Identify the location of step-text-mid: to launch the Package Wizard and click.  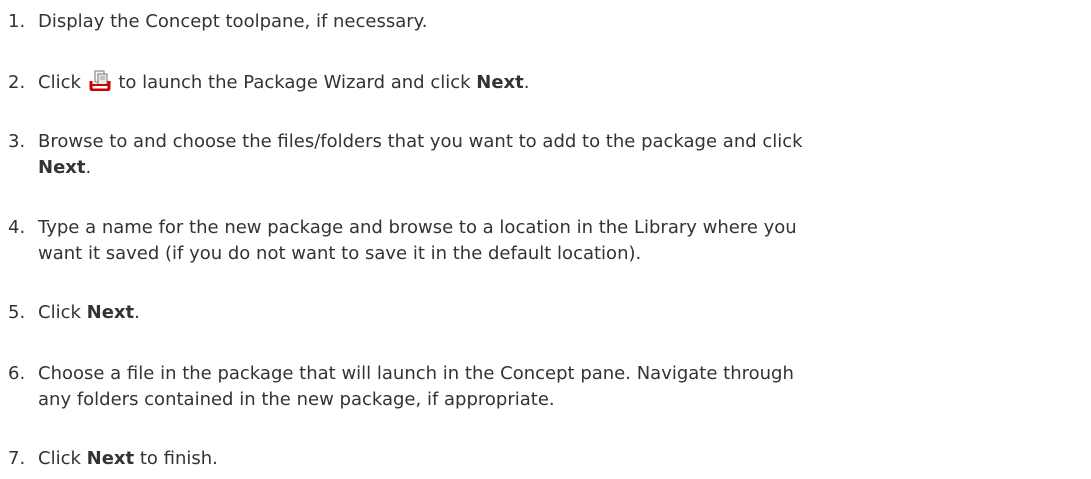
(294, 82).